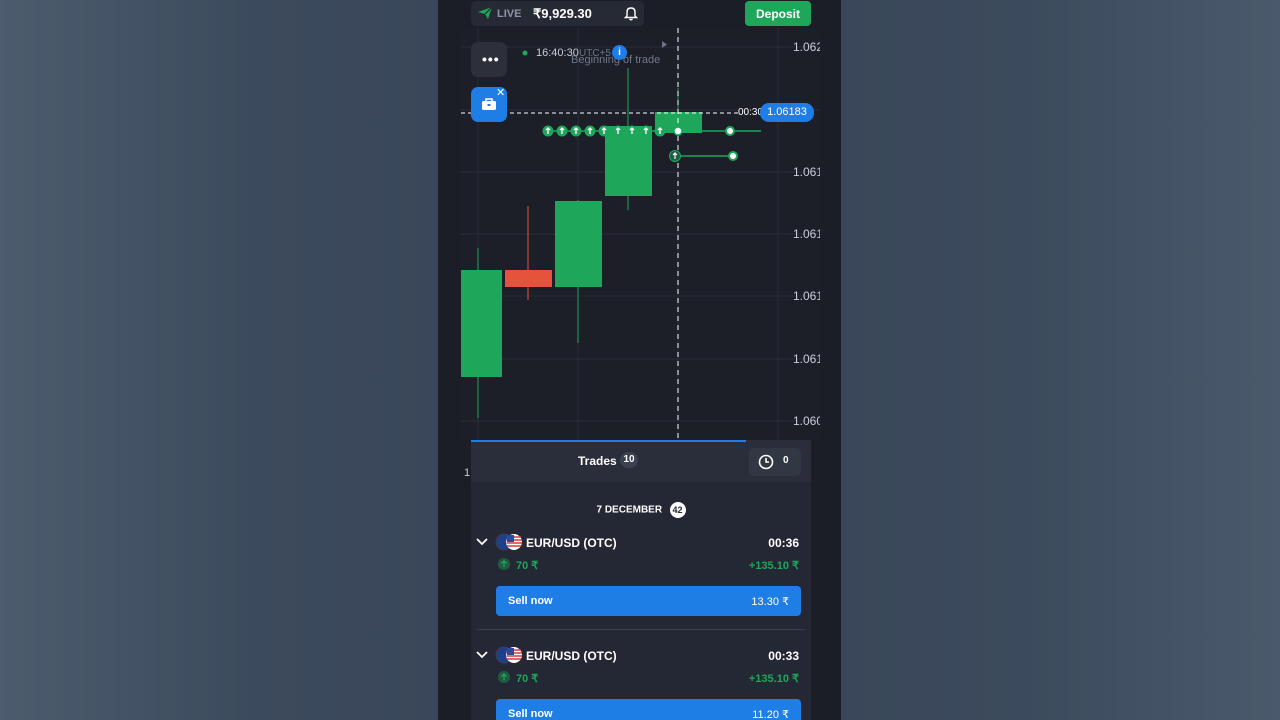 Image resolution: width=1280 pixels, height=720 pixels. I want to click on account-mode-label: LIVE, so click(509, 14).